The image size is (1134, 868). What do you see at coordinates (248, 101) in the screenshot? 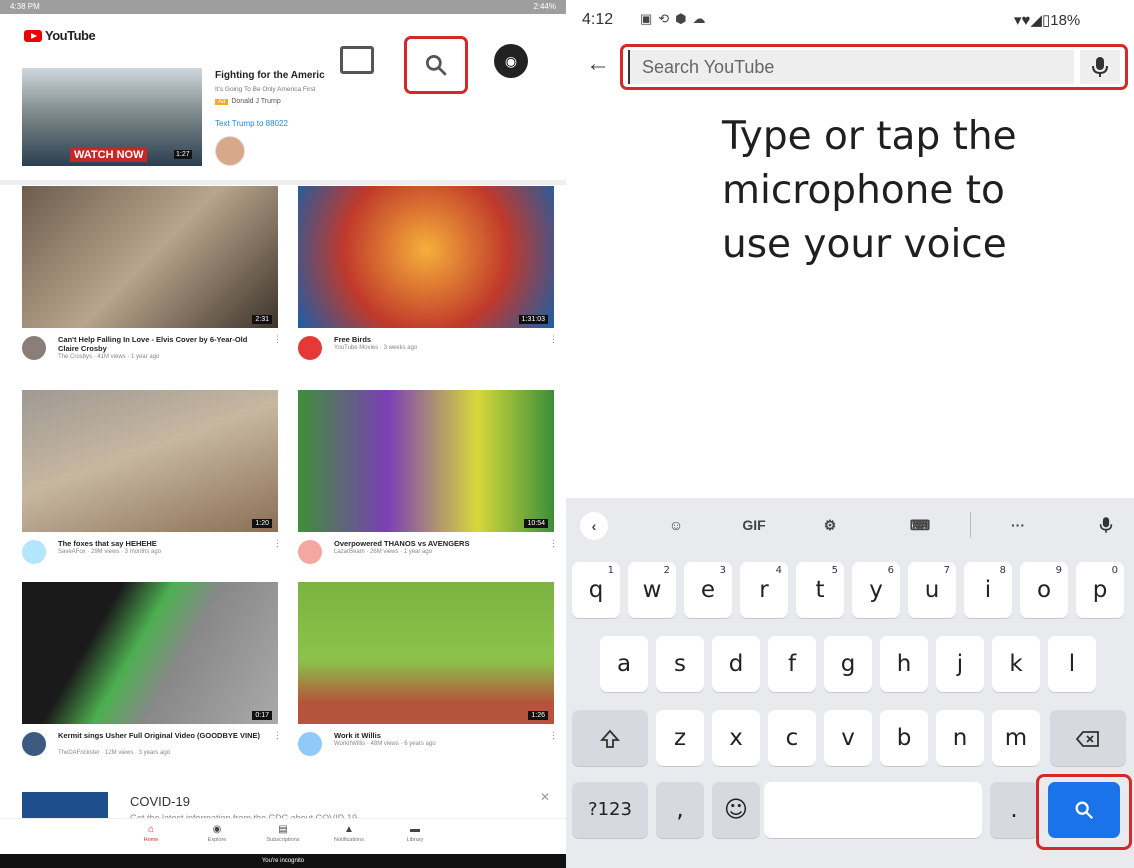
I see `ad-advertiser-line: Ad Donald J Trump` at bounding box center [248, 101].